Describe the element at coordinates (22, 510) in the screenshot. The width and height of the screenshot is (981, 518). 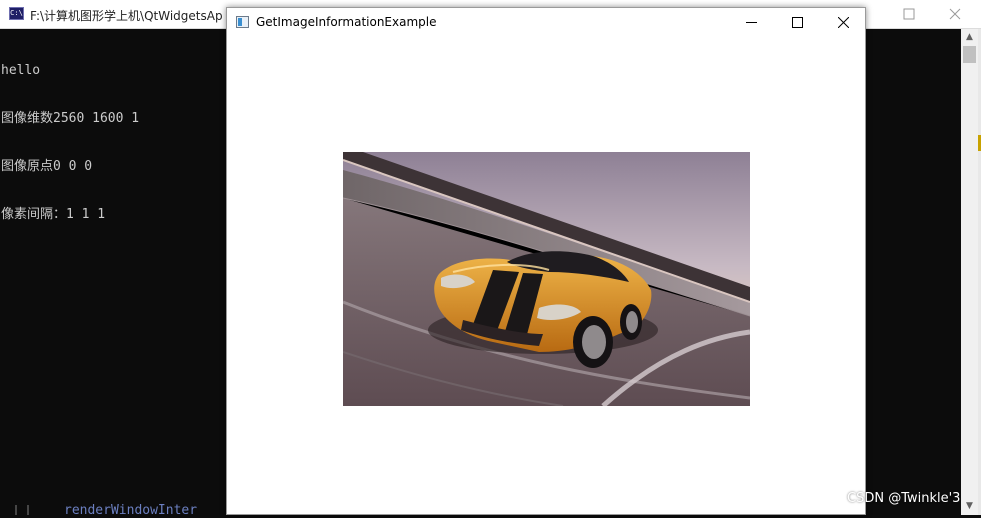
I see `tree-guide-icon` at that location.